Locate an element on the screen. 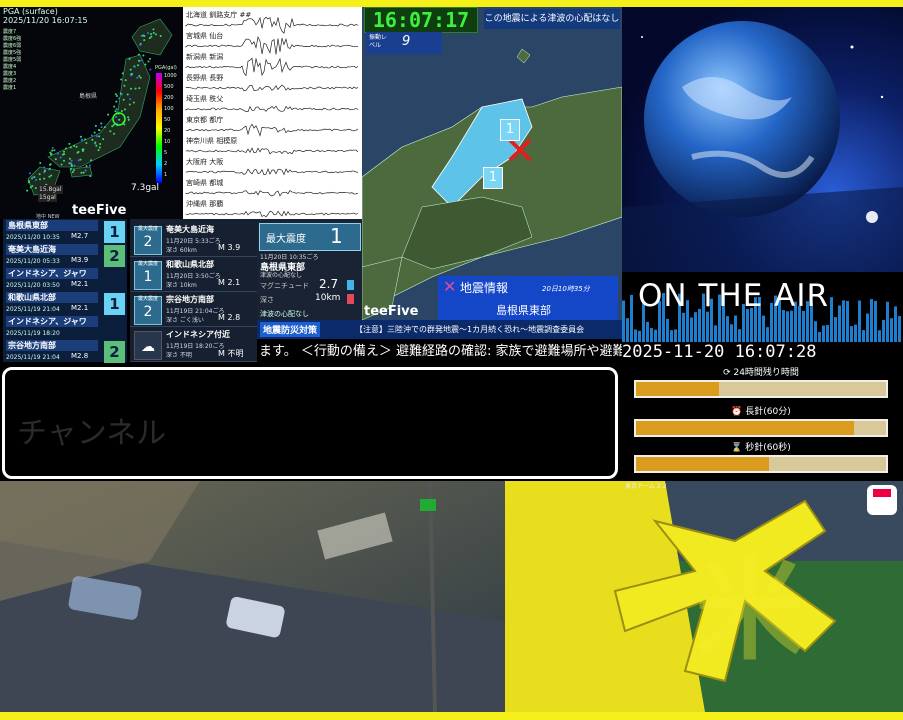 This screenshot has width=903, height=720. timer-bar-fill is located at coordinates (745, 428).